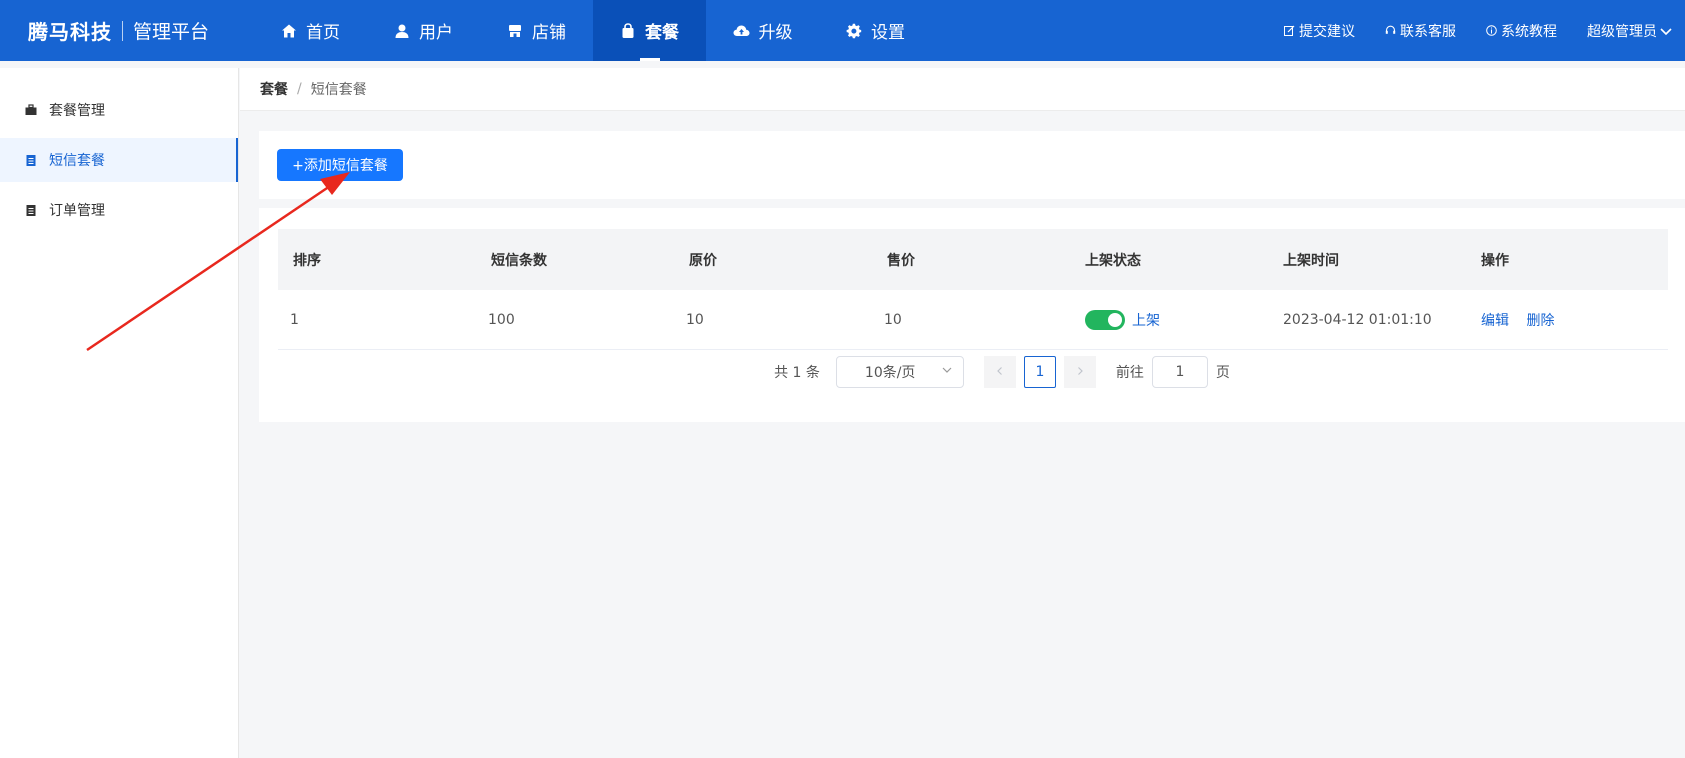 This screenshot has height=758, width=1685. I want to click on page-size-value: 10条/页, so click(890, 373).